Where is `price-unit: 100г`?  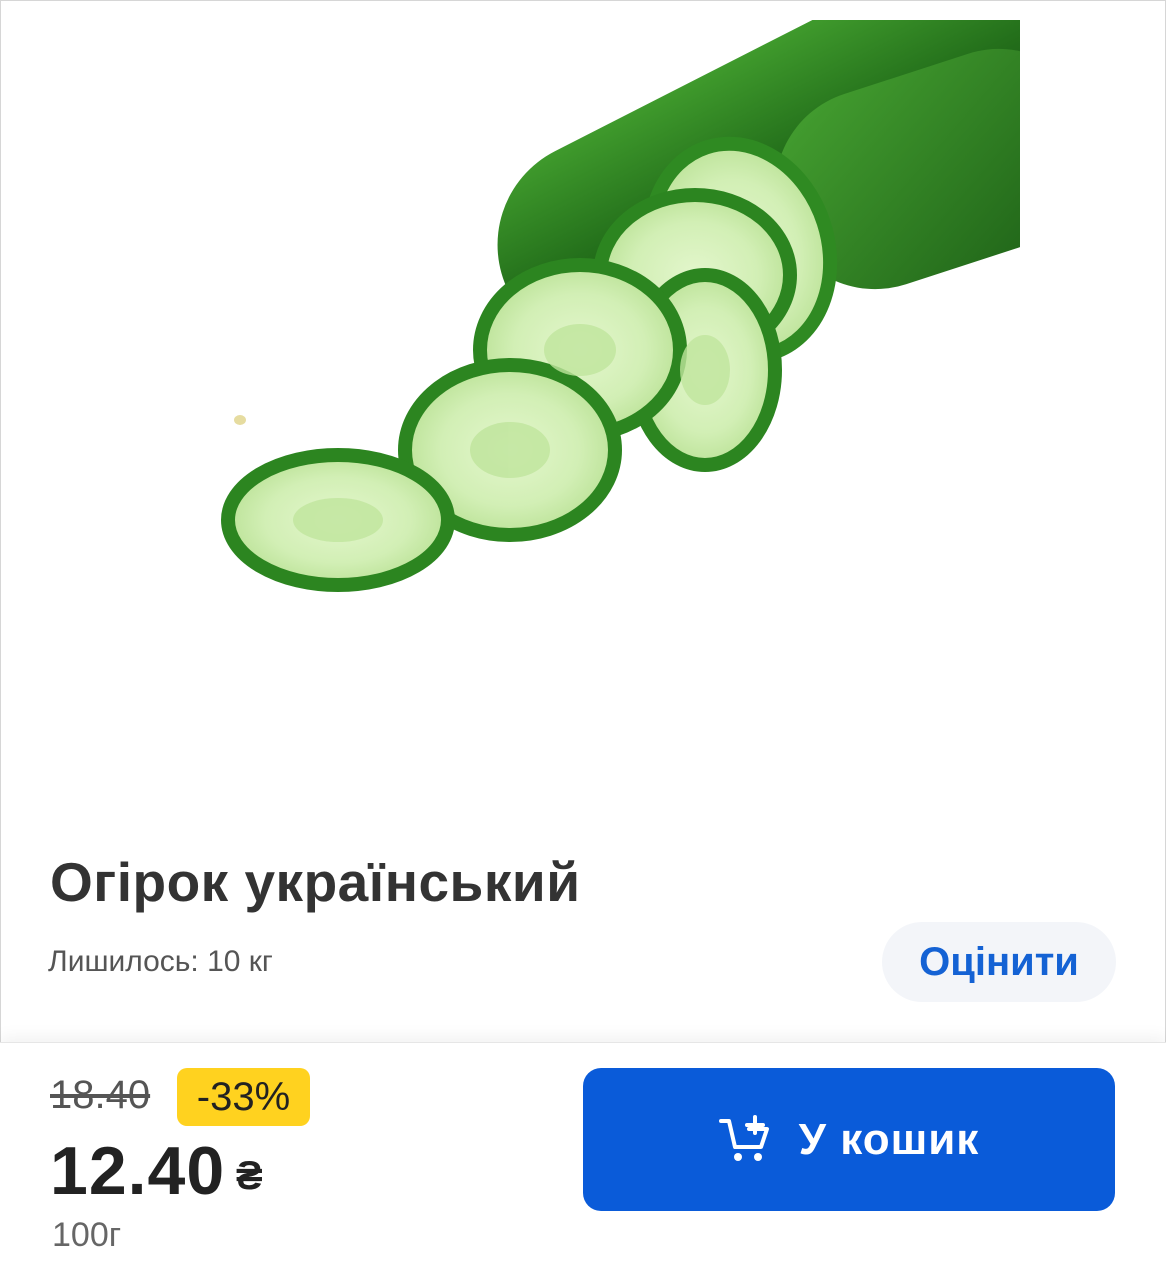 price-unit: 100г is located at coordinates (87, 1235).